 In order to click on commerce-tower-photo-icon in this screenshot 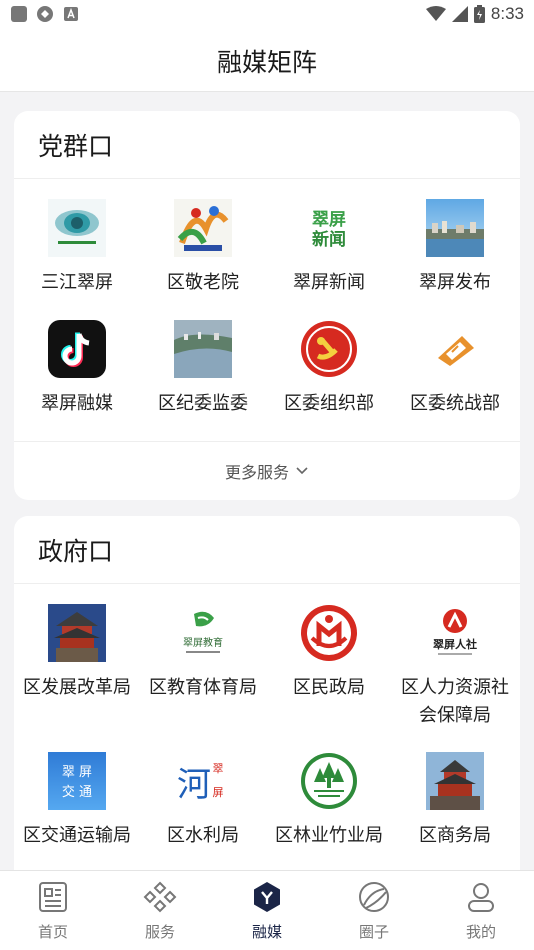, I will do `click(455, 781)`.